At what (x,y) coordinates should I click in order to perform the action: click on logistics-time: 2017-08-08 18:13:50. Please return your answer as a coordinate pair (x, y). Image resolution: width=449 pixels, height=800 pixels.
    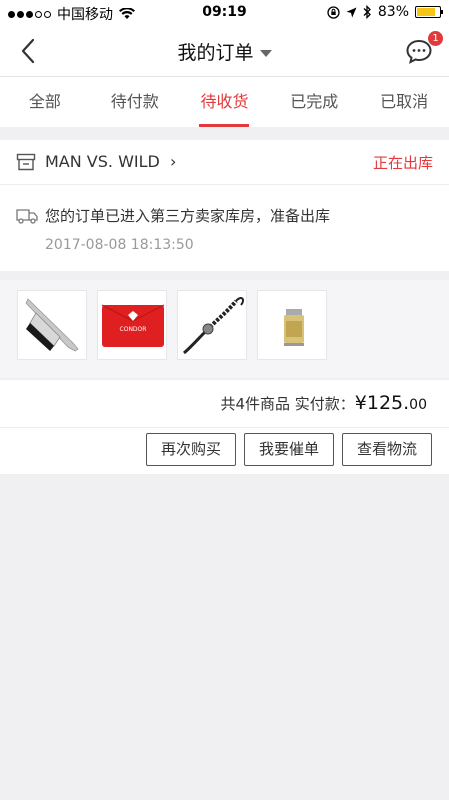
    Looking at the image, I should click on (119, 245).